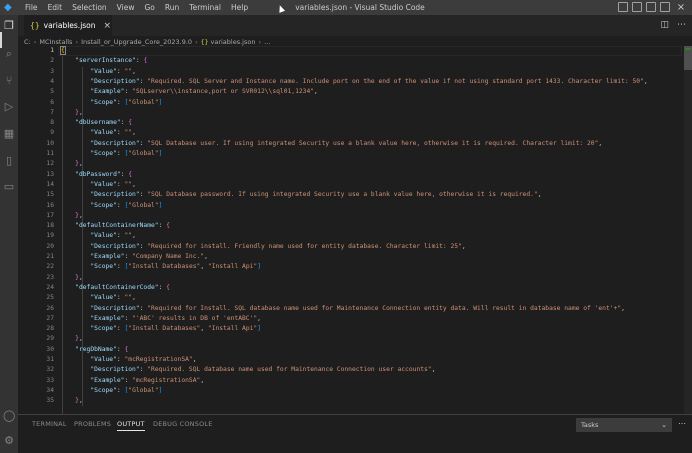  What do you see at coordinates (126, 7) in the screenshot?
I see `menu-view: View` at bounding box center [126, 7].